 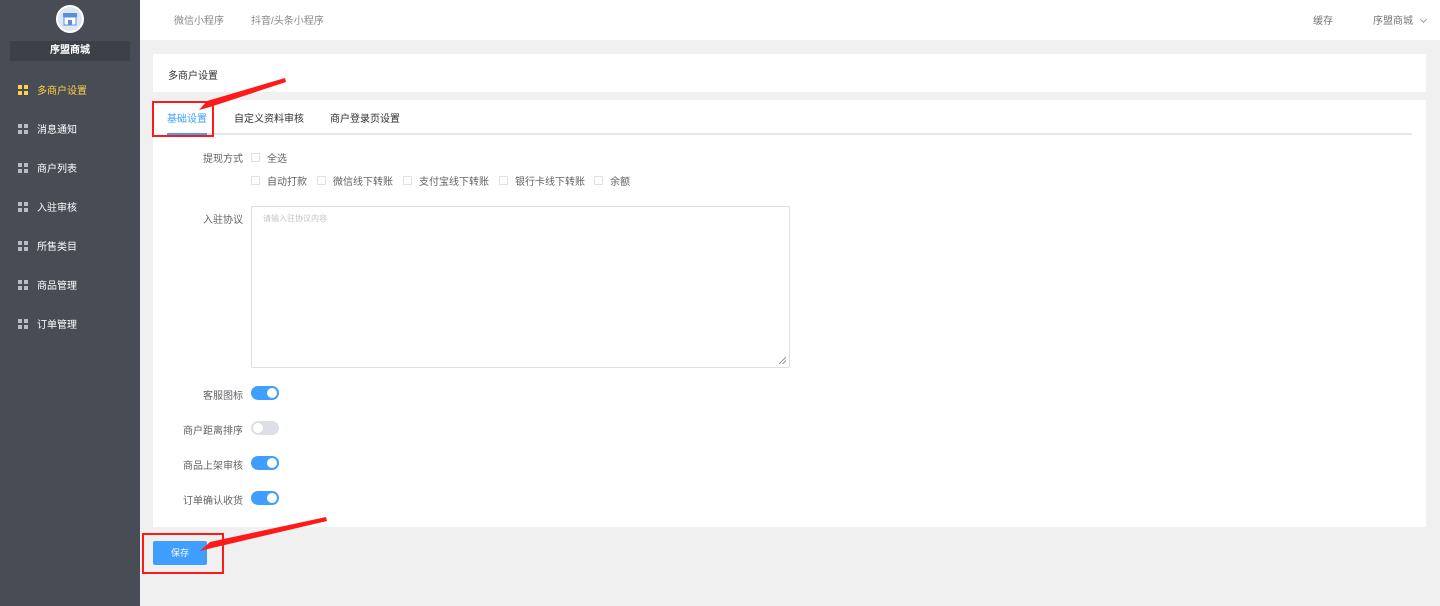 What do you see at coordinates (295, 218) in the screenshot?
I see `agreement-placeholder: 请输入驻协议内容` at bounding box center [295, 218].